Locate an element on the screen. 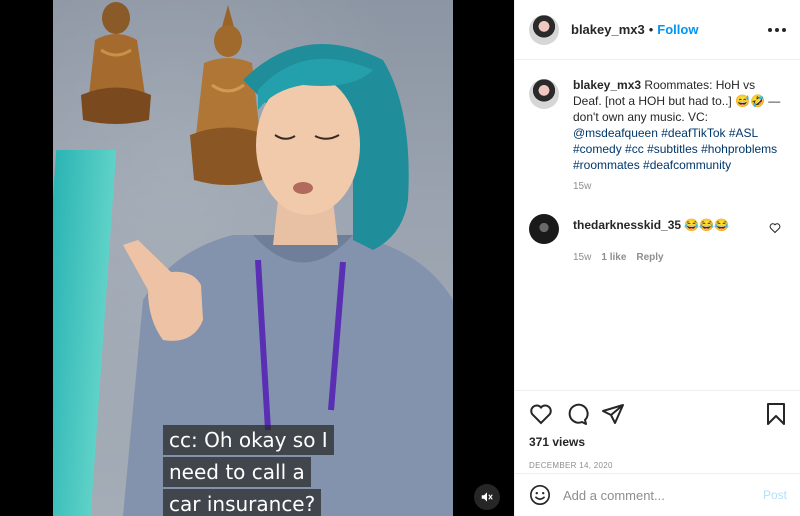 The height and width of the screenshot is (516, 800). comment-time: 15w is located at coordinates (582, 257).